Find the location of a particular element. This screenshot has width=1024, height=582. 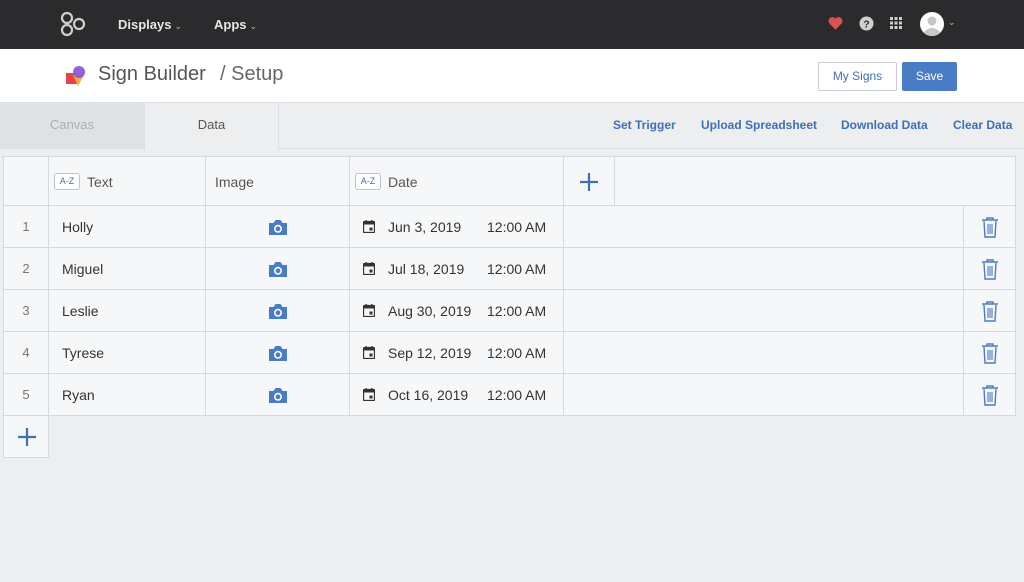

add-row-plus-icon is located at coordinates (27, 437).